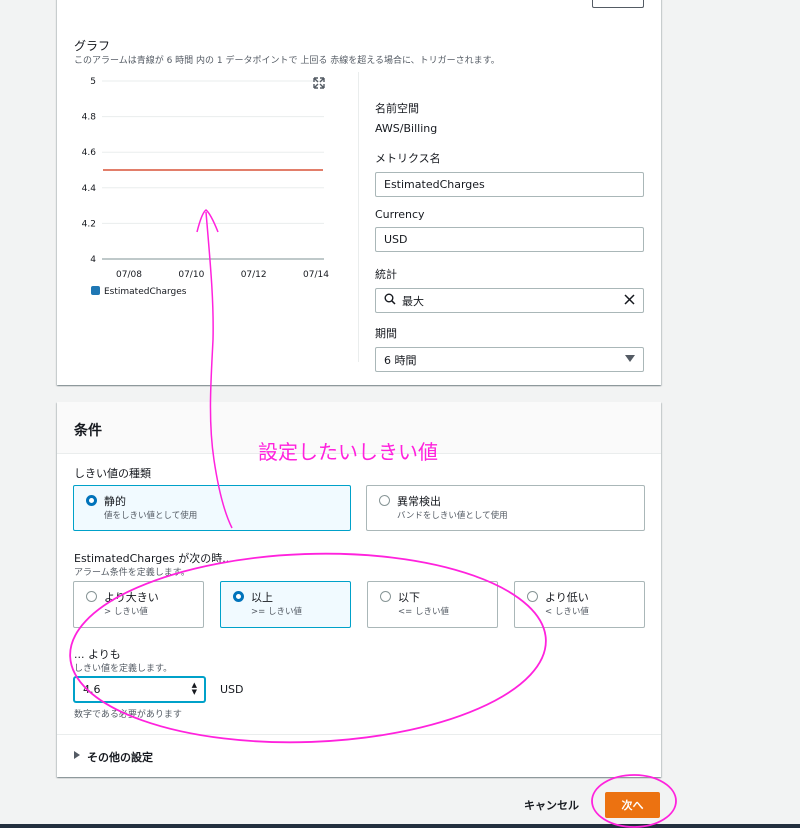 The width and height of the screenshot is (800, 828). I want to click on next-button: 次へ, so click(632, 805).